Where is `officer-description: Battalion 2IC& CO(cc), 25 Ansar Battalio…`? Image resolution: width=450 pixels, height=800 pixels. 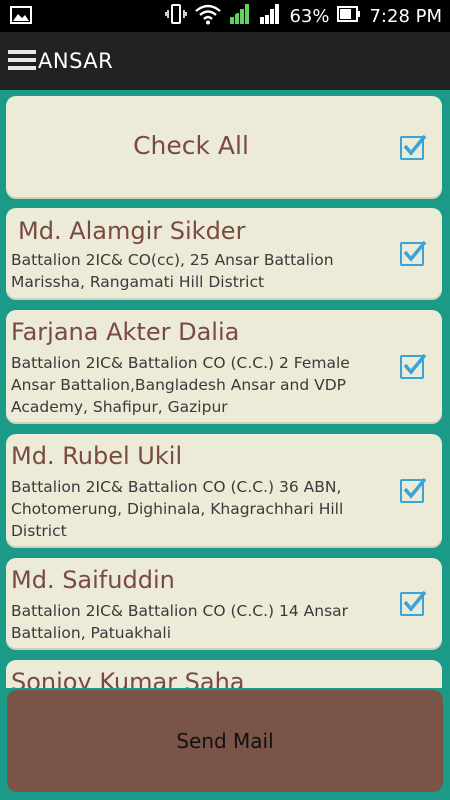 officer-description: Battalion 2IC& CO(cc), 25 Ansar Battalio… is located at coordinates (172, 271).